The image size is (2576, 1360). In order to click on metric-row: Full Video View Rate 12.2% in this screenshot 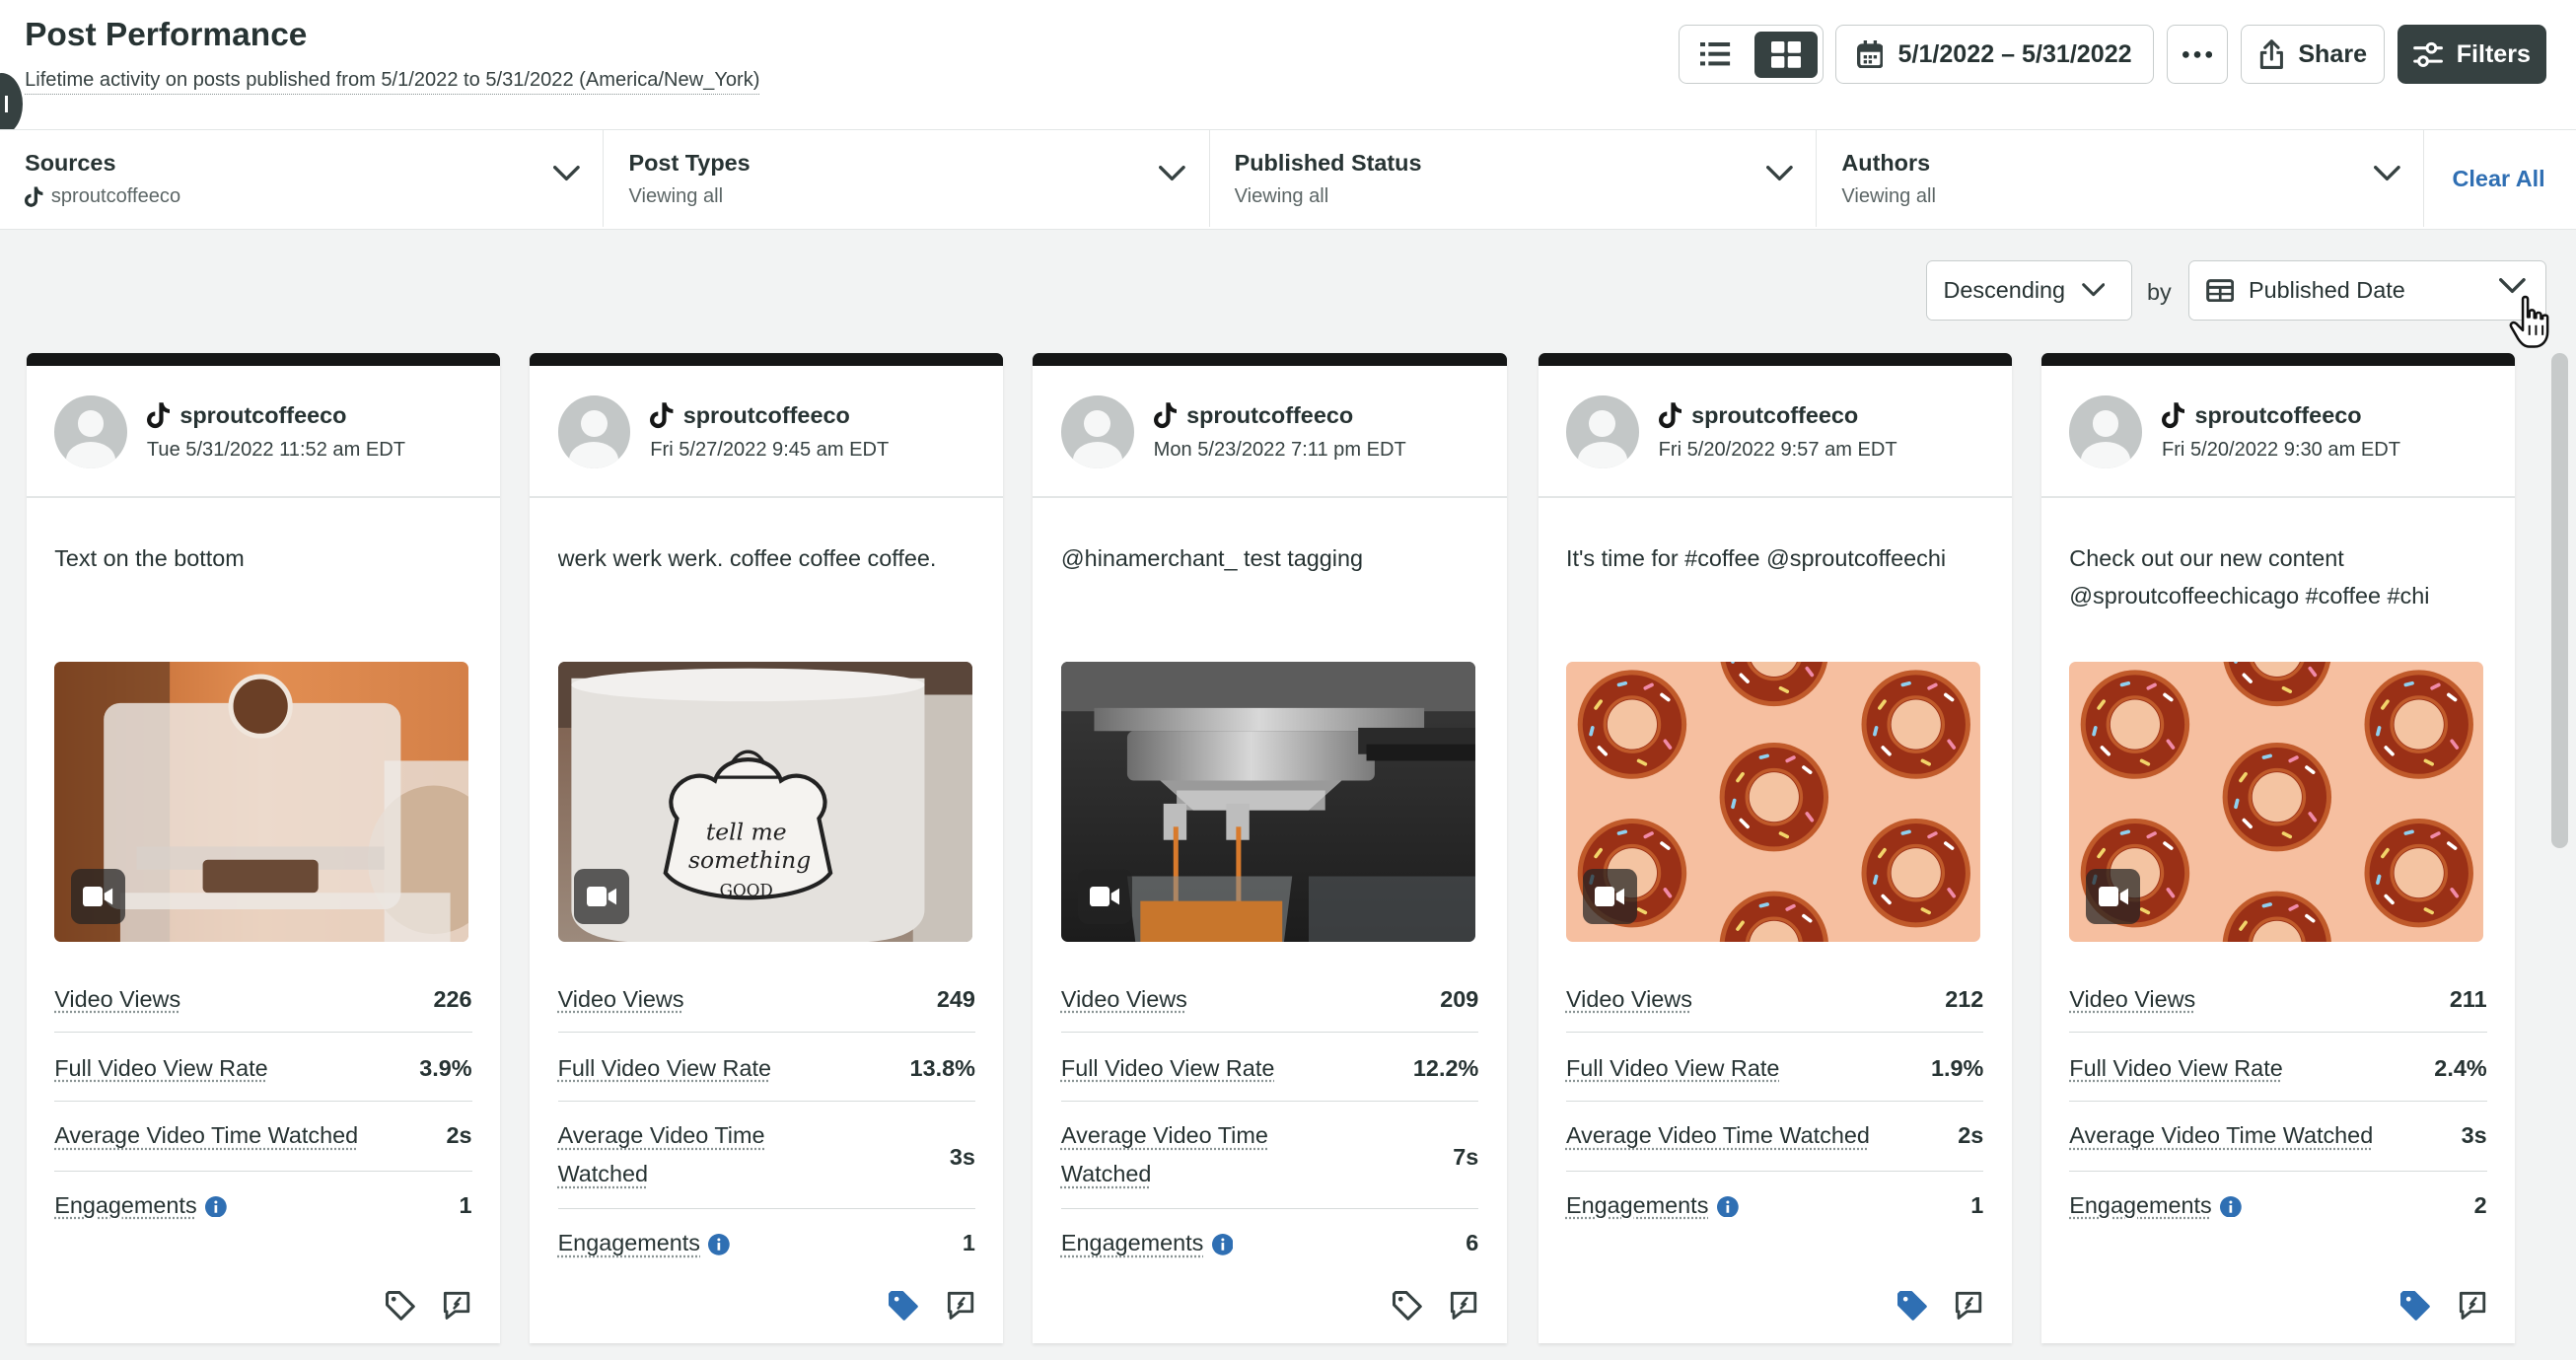, I will do `click(1270, 1076)`.